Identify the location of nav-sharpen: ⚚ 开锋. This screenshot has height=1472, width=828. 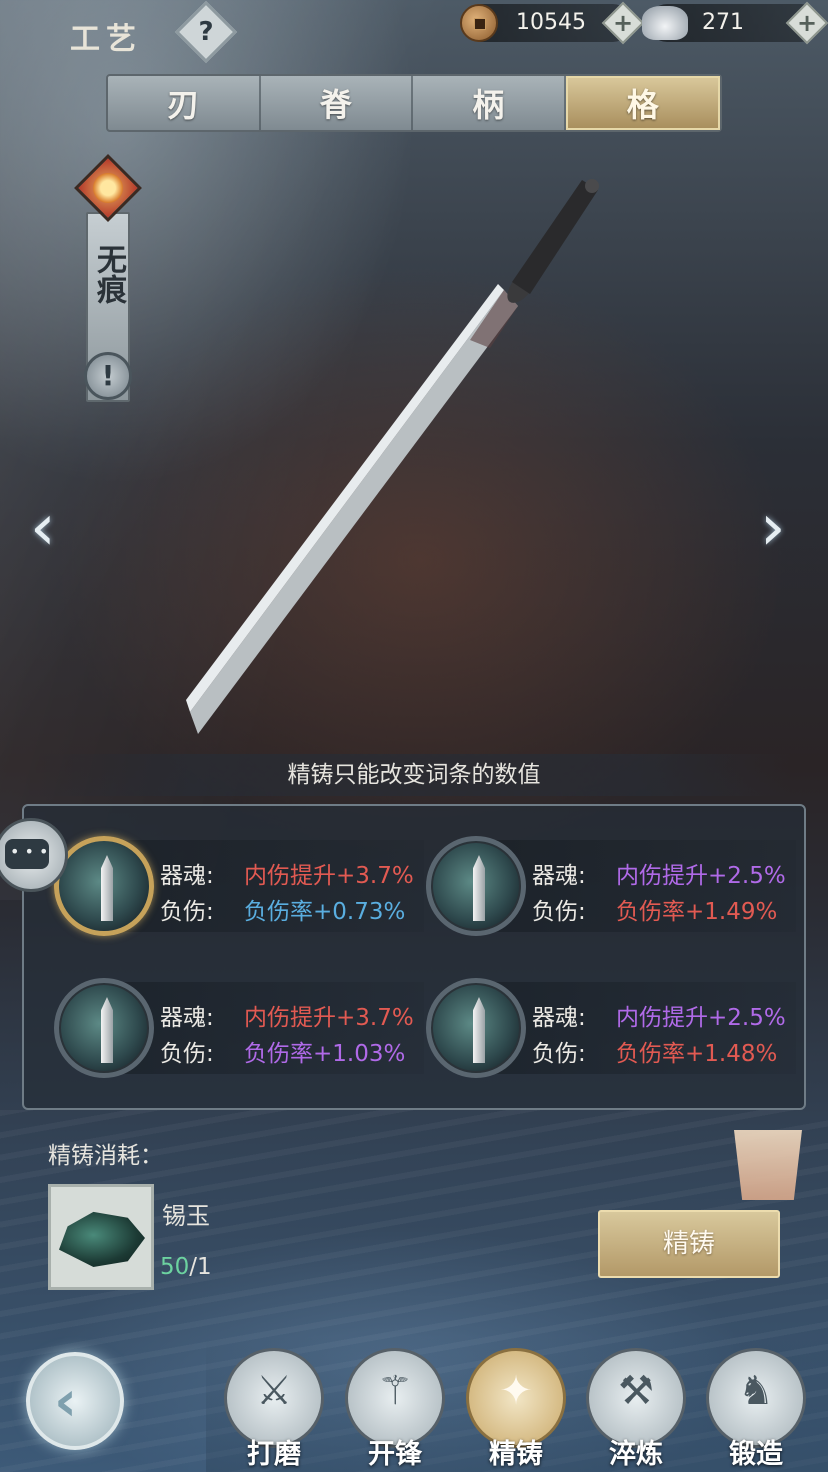
(395, 1409).